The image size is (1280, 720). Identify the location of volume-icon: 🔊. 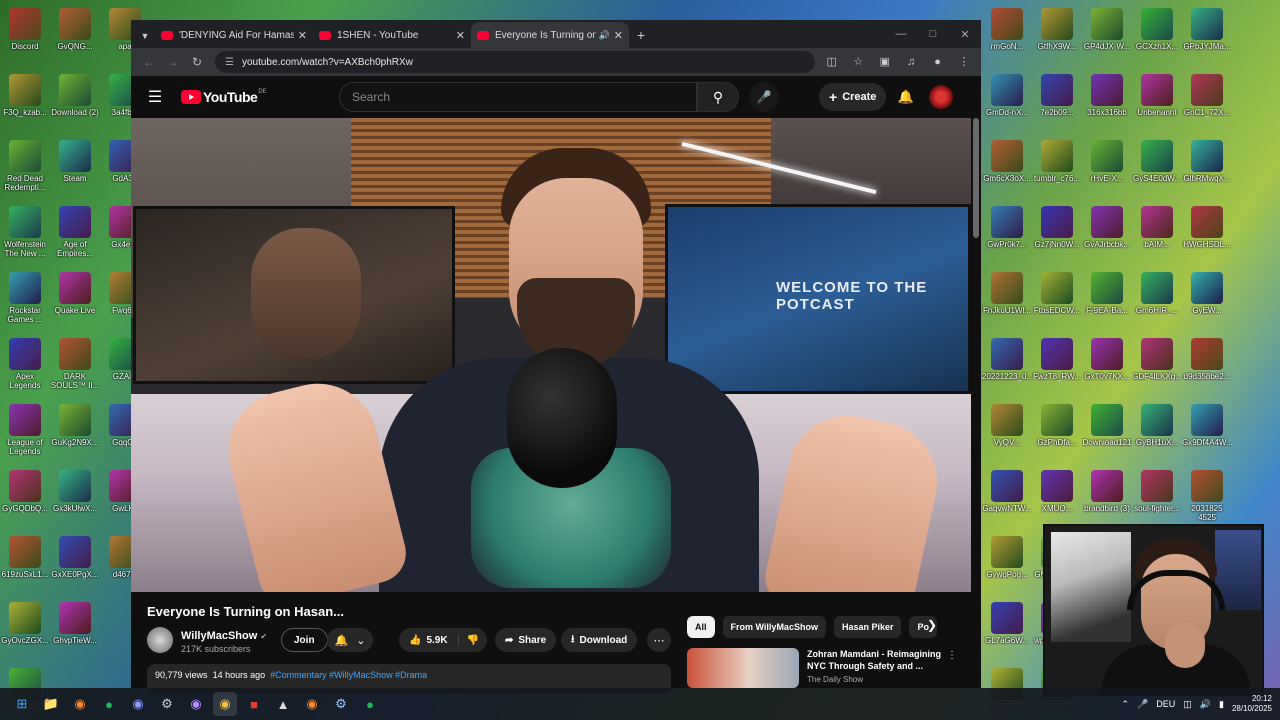
(1205, 704).